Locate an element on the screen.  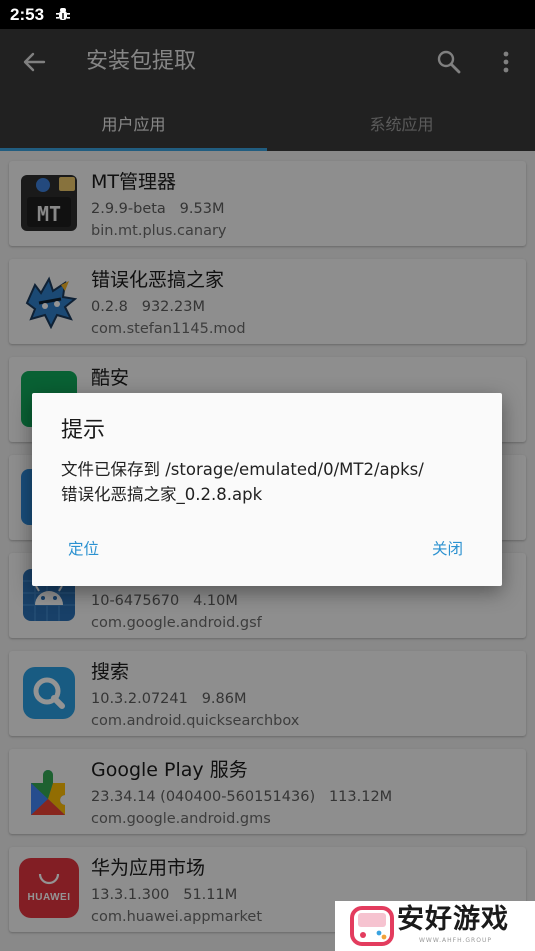
status-bar: 2:53 is located at coordinates (267, 14).